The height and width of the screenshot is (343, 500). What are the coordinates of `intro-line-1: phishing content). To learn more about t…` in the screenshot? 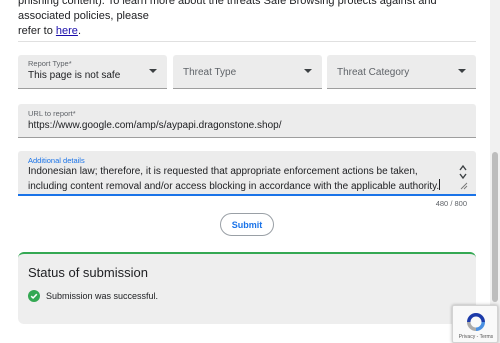 It's located at (227, 11).